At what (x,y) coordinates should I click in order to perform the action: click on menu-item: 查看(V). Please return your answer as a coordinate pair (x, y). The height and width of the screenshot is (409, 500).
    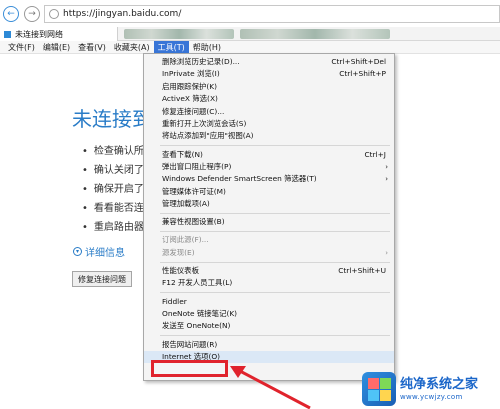
    Looking at the image, I should click on (92, 47).